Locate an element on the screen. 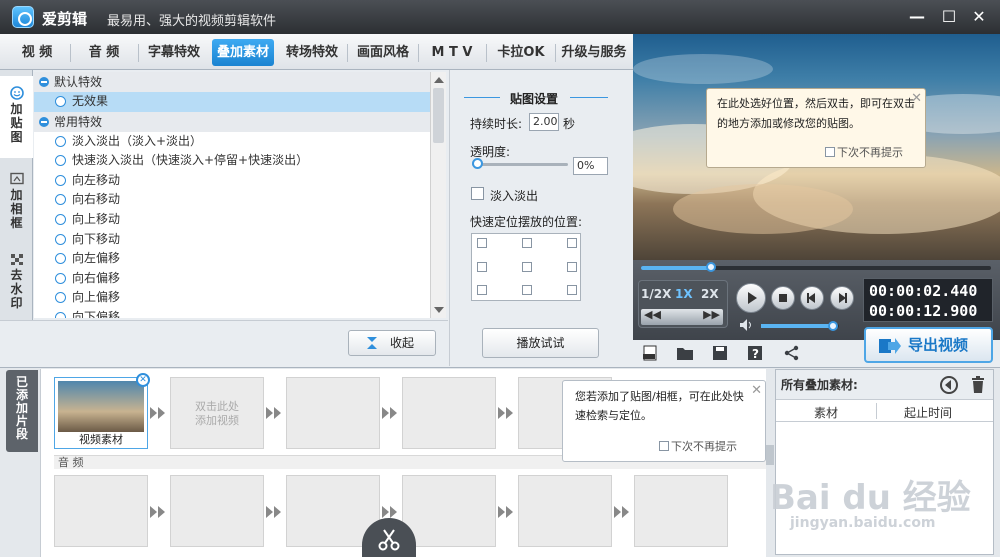  list-item: 向下移动 is located at coordinates (232, 240).